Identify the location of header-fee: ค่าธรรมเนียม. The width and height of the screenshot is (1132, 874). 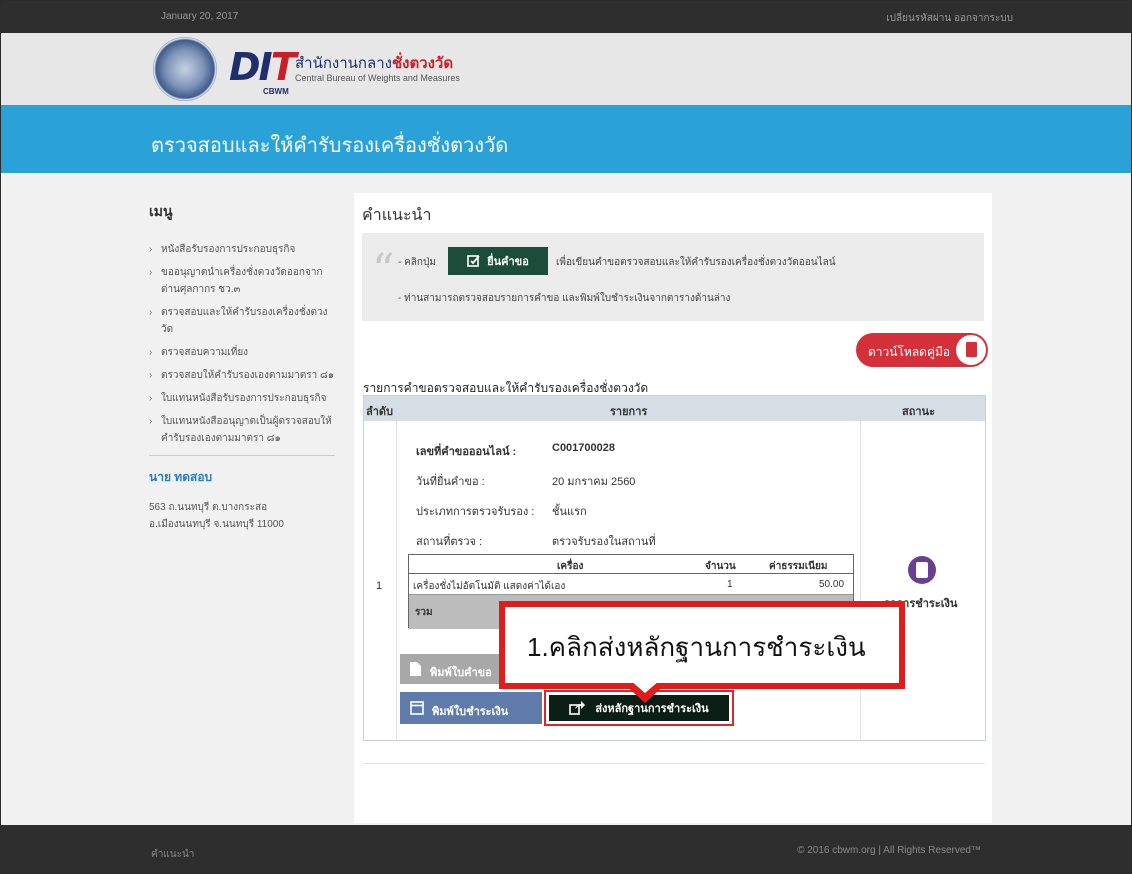
(798, 566).